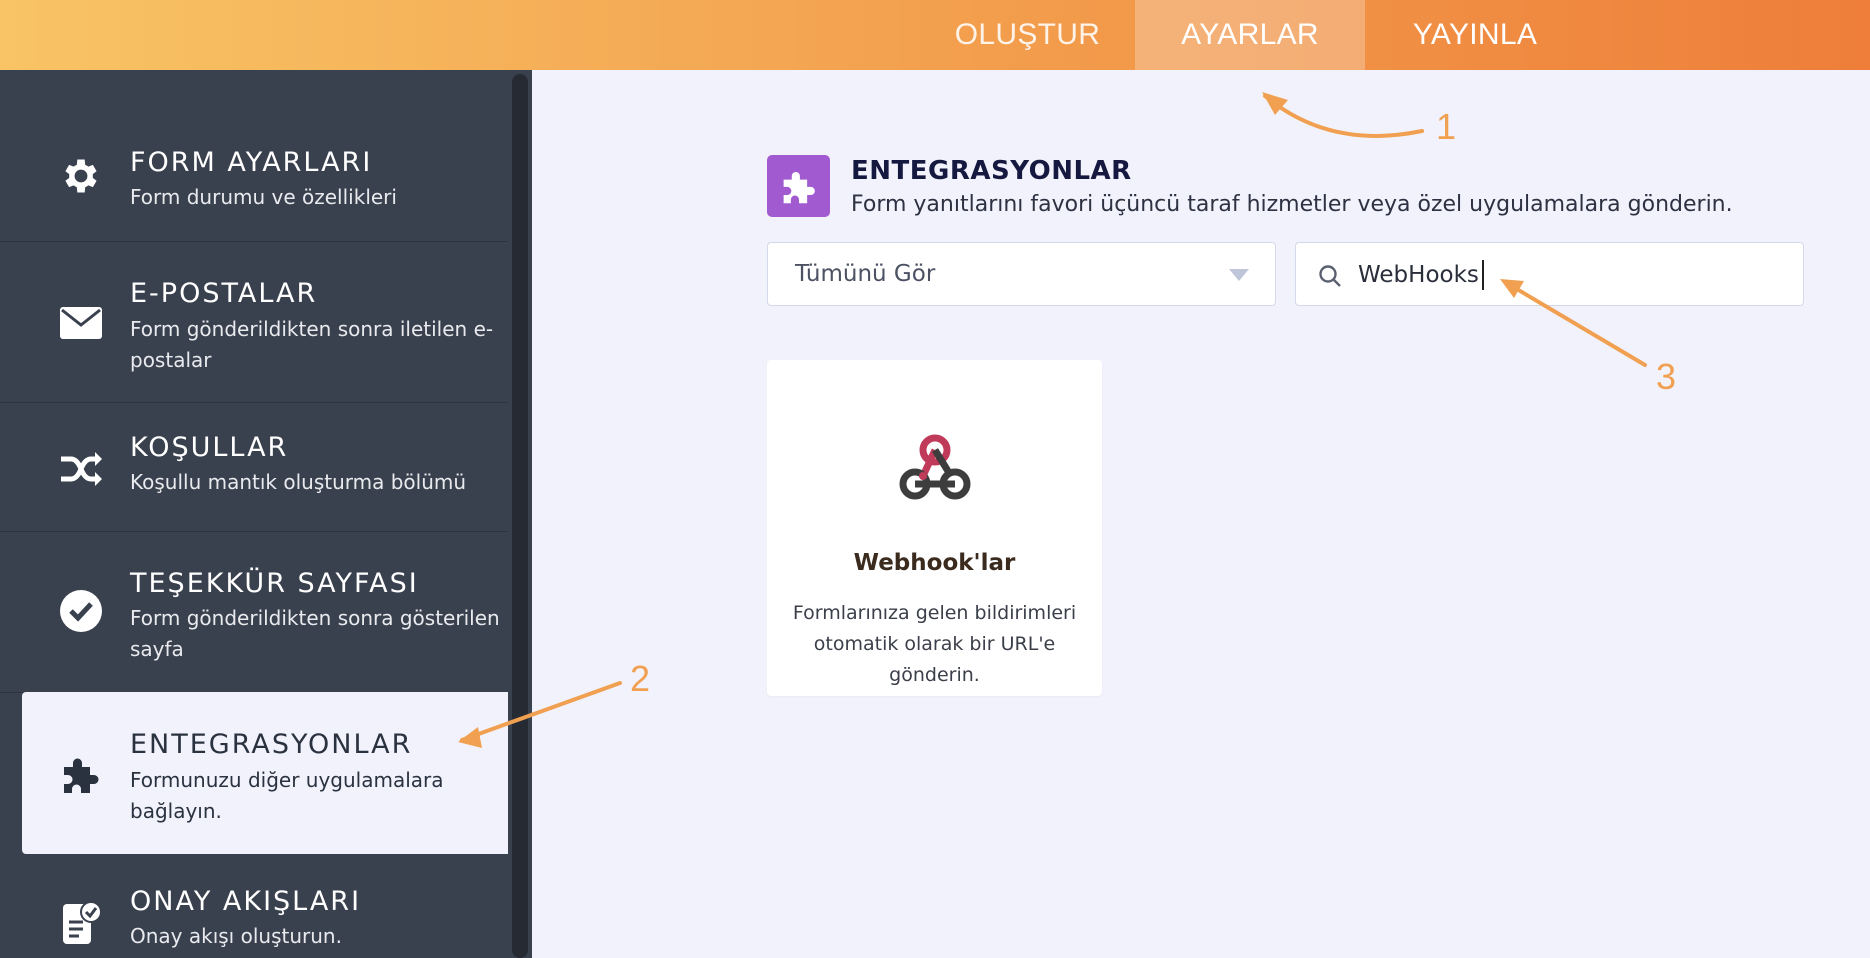 Image resolution: width=1870 pixels, height=958 pixels. Describe the element at coordinates (209, 447) in the screenshot. I see `sidebar-item-title: KOŞULLAR` at that location.